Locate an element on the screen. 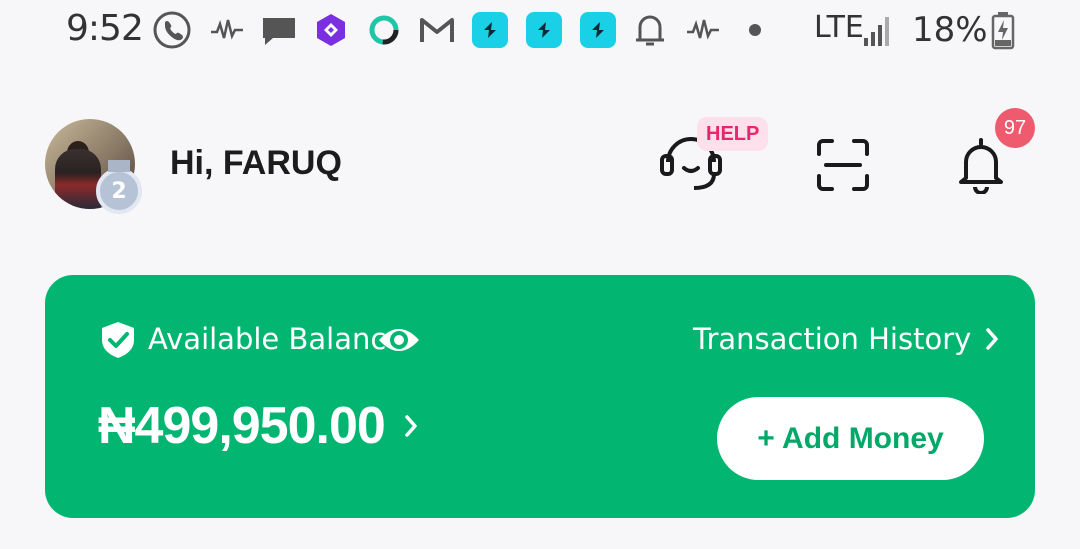  phone-call-icon is located at coordinates (172, 30).